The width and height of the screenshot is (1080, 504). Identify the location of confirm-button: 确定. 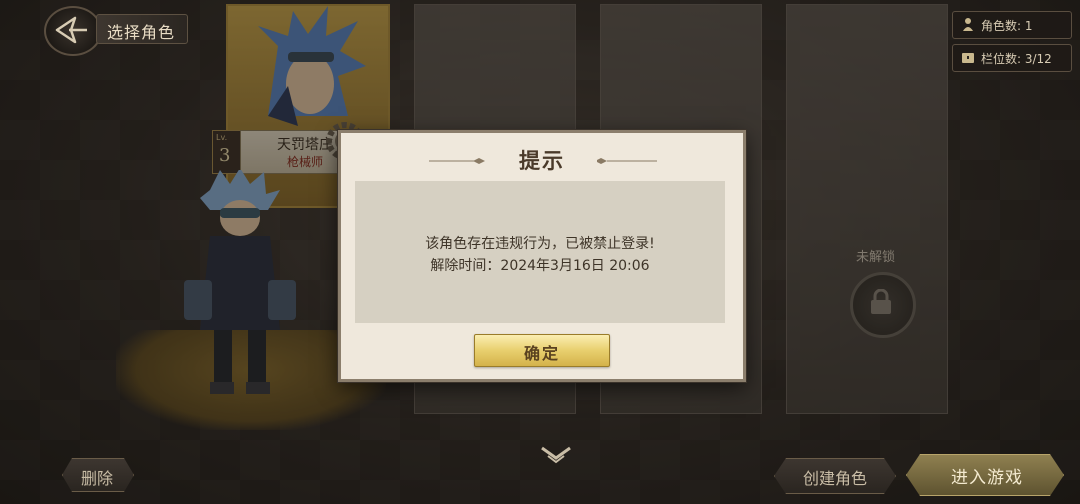
(542, 350).